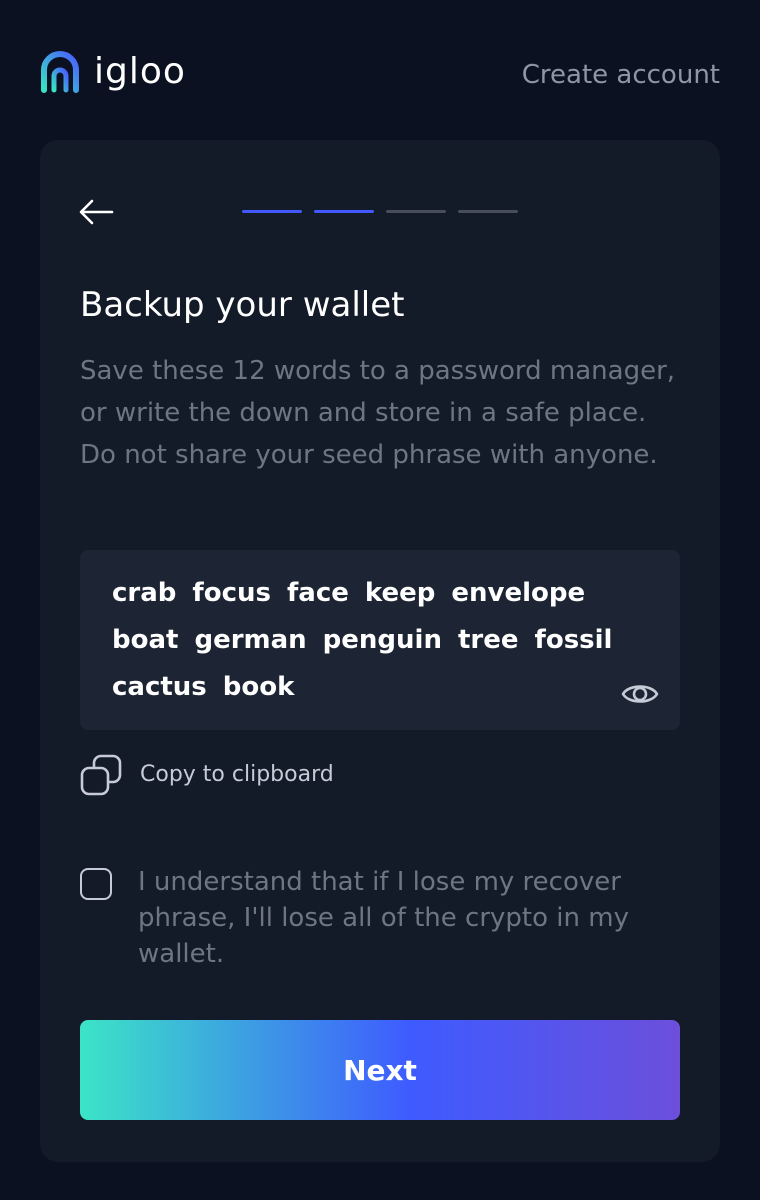 This screenshot has width=760, height=1200. I want to click on progress-indicator, so click(380, 211).